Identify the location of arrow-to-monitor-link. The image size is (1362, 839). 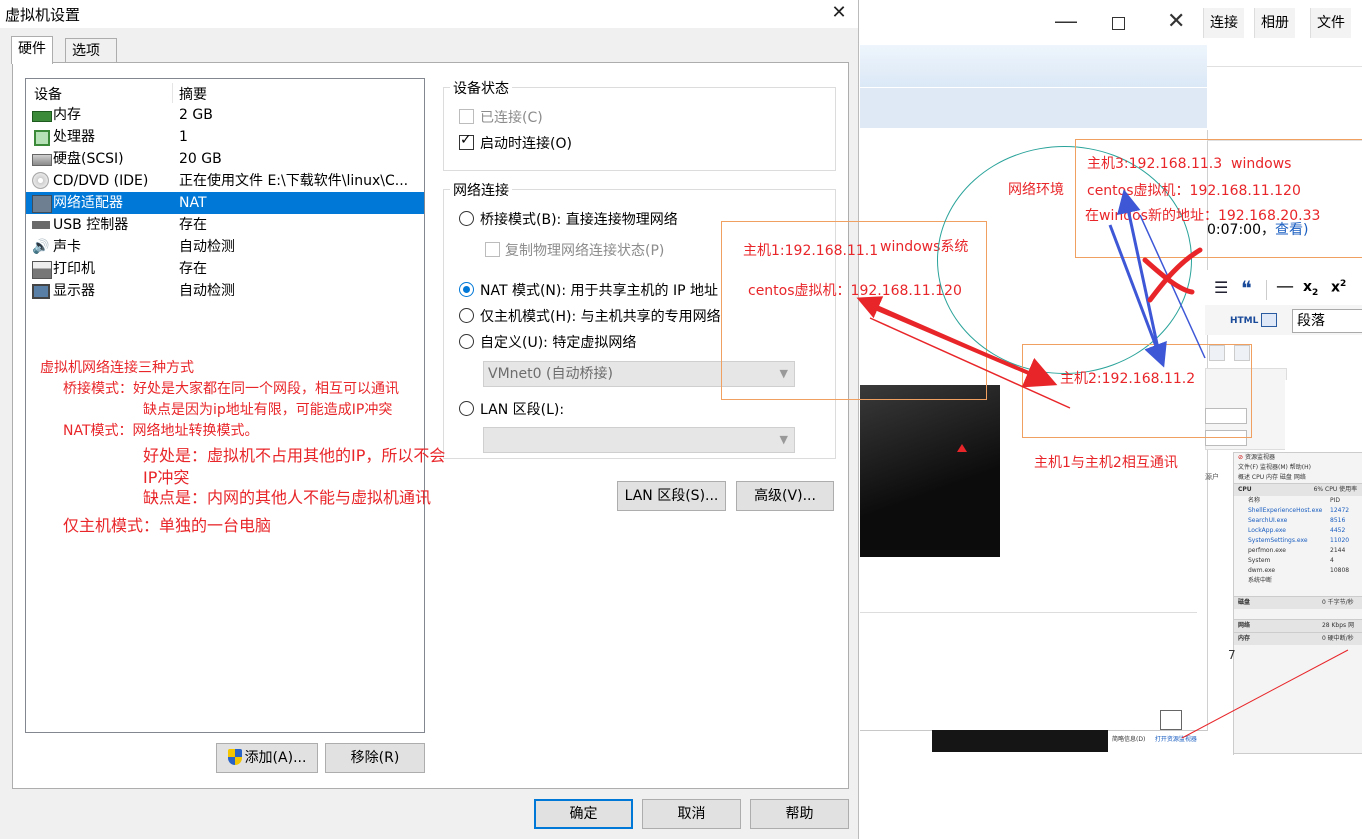
(1265, 694).